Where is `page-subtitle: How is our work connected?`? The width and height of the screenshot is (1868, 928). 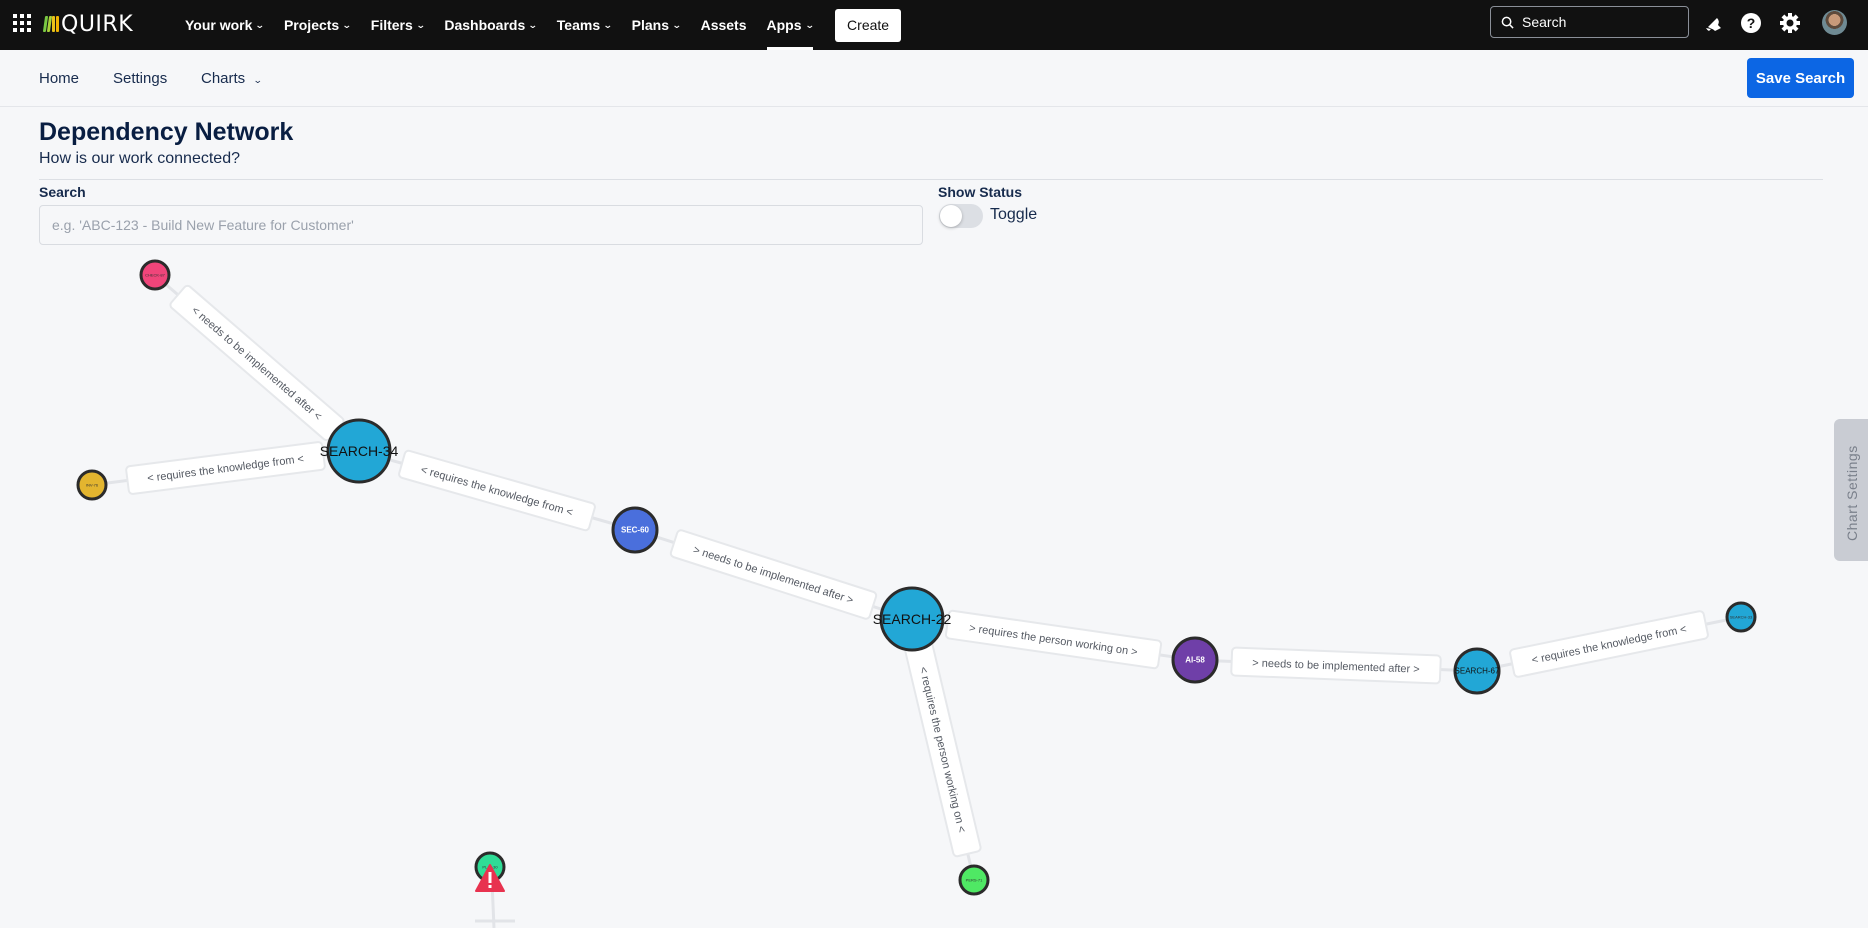
page-subtitle: How is our work connected? is located at coordinates (139, 158).